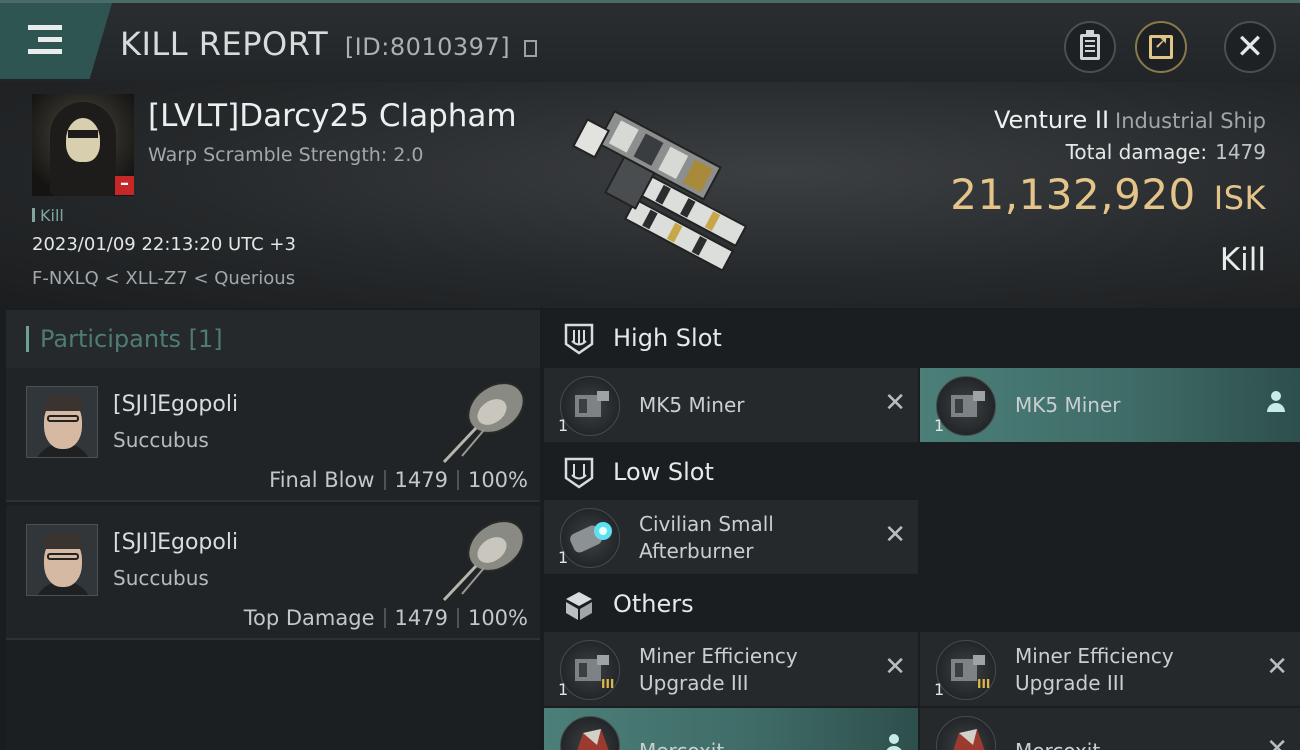  Describe the element at coordinates (48, 215) in the screenshot. I see `kill-tag: Kill` at that location.